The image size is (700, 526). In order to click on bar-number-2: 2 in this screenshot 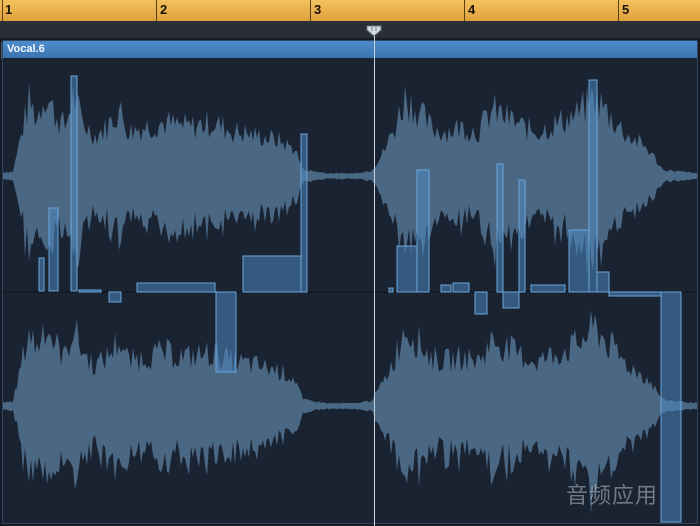, I will do `click(164, 9)`.